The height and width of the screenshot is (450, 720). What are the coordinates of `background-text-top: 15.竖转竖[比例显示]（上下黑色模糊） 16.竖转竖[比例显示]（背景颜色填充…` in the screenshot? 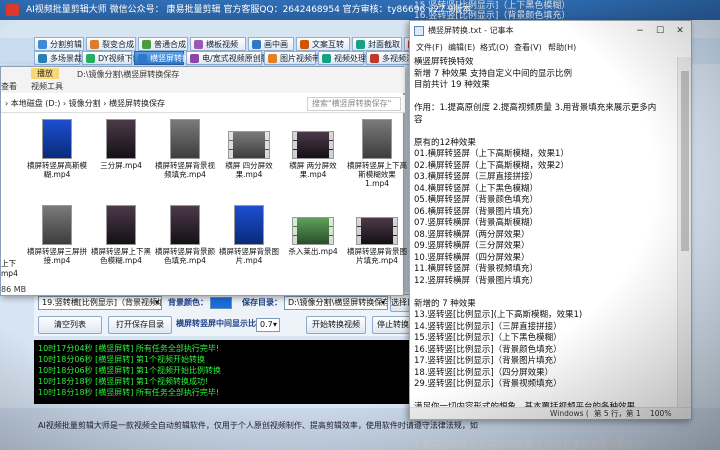 It's located at (492, 11).